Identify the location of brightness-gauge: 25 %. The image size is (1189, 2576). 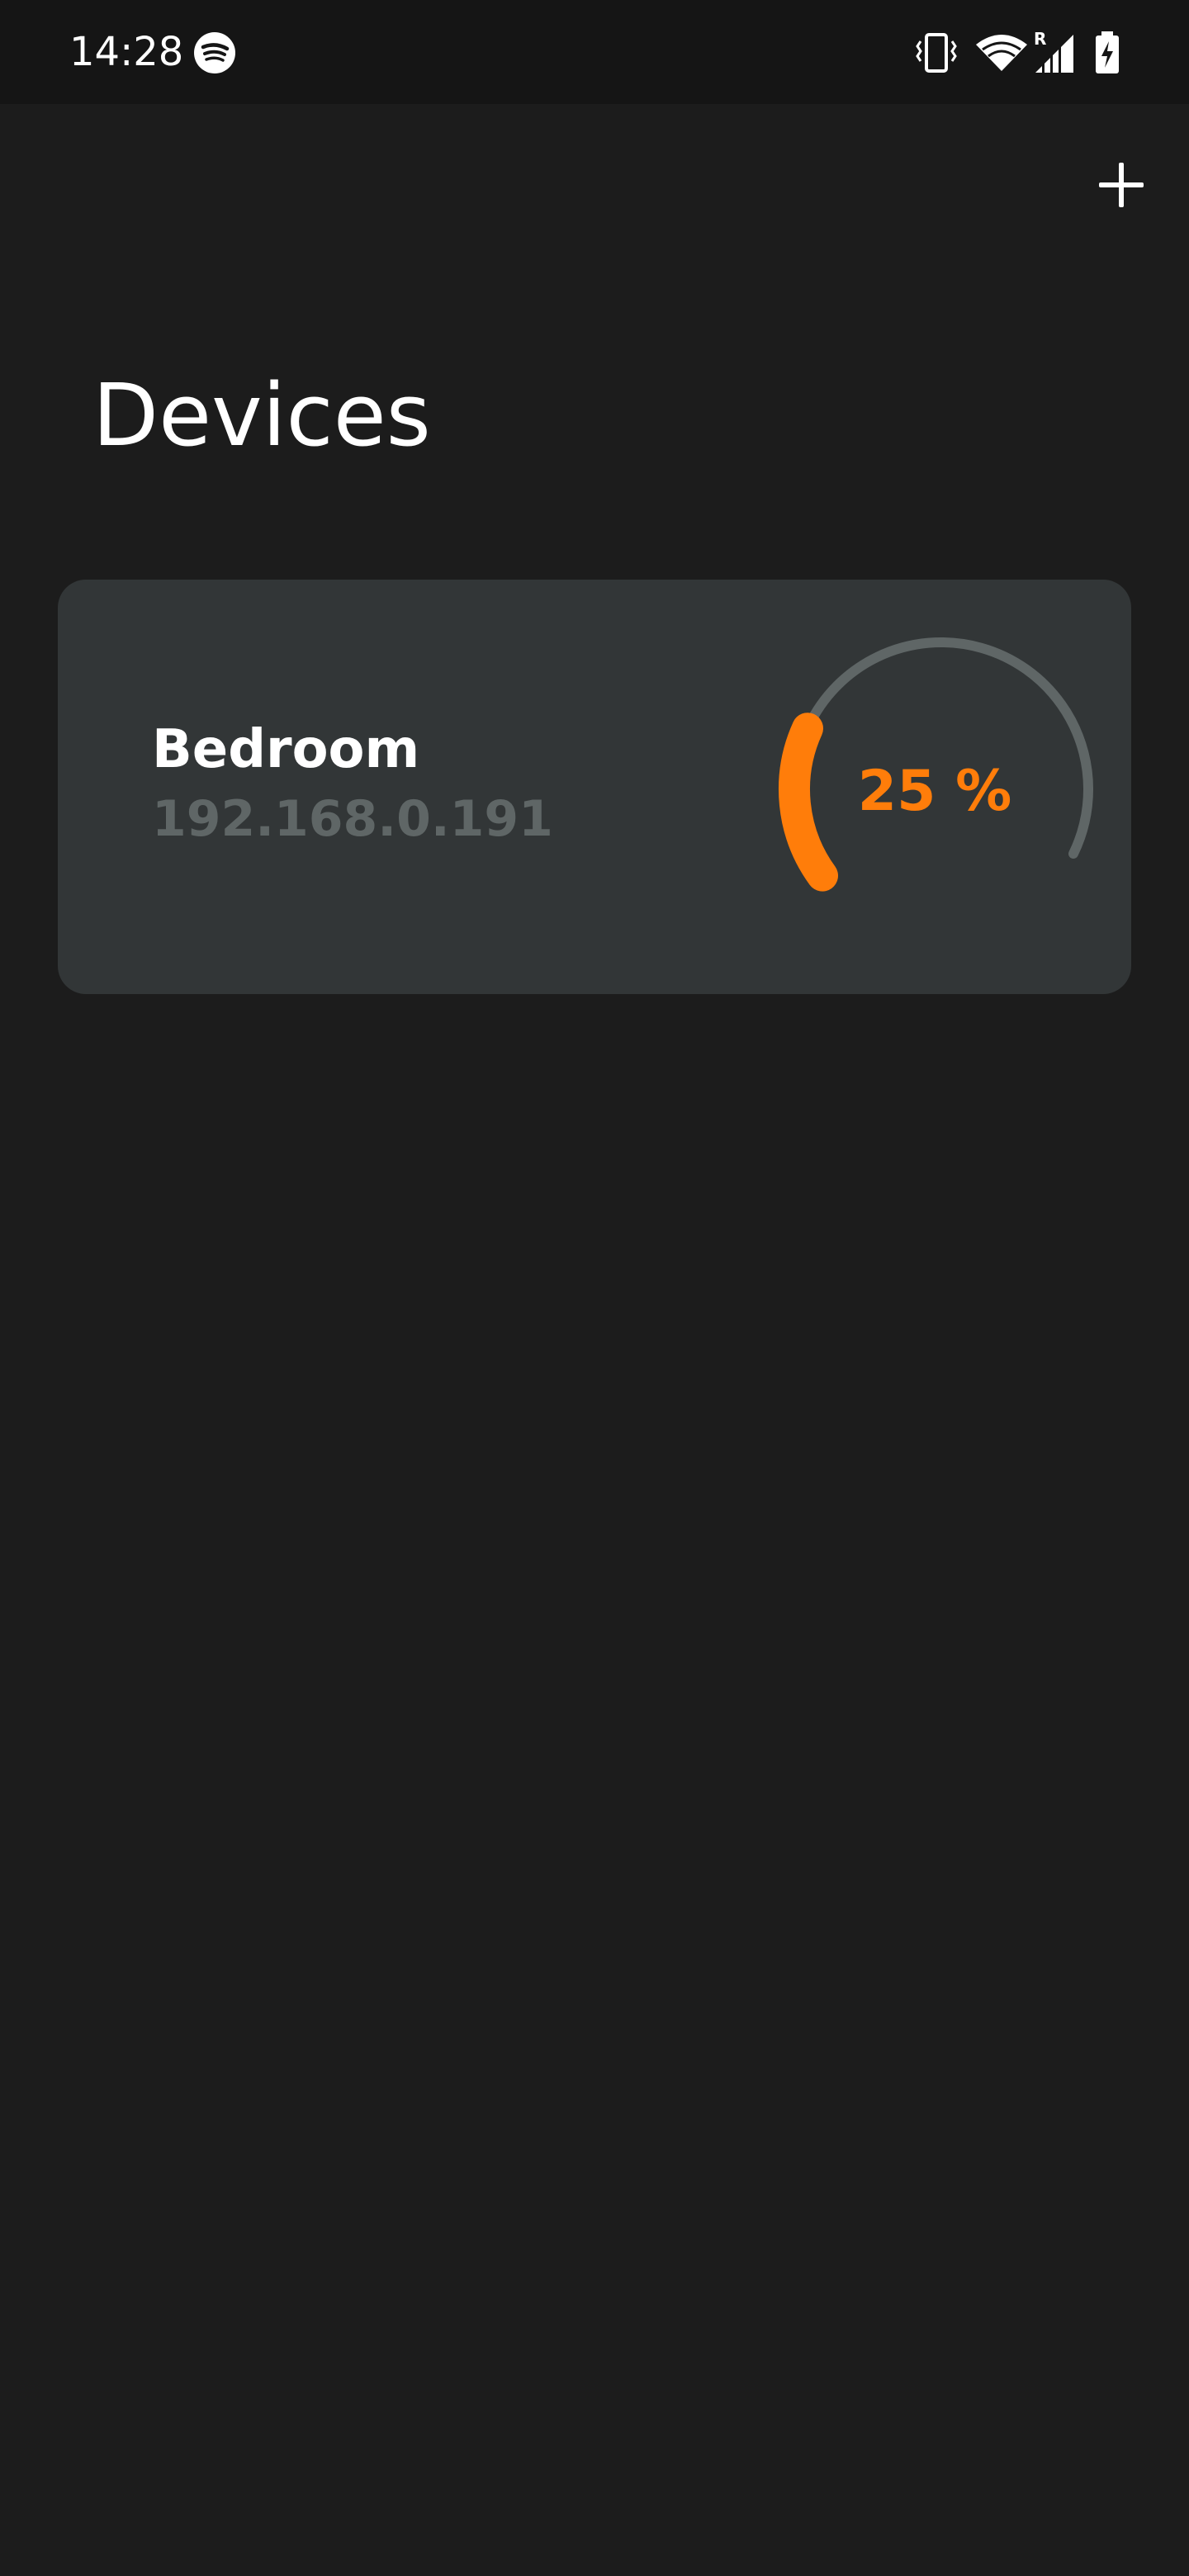
(916, 787).